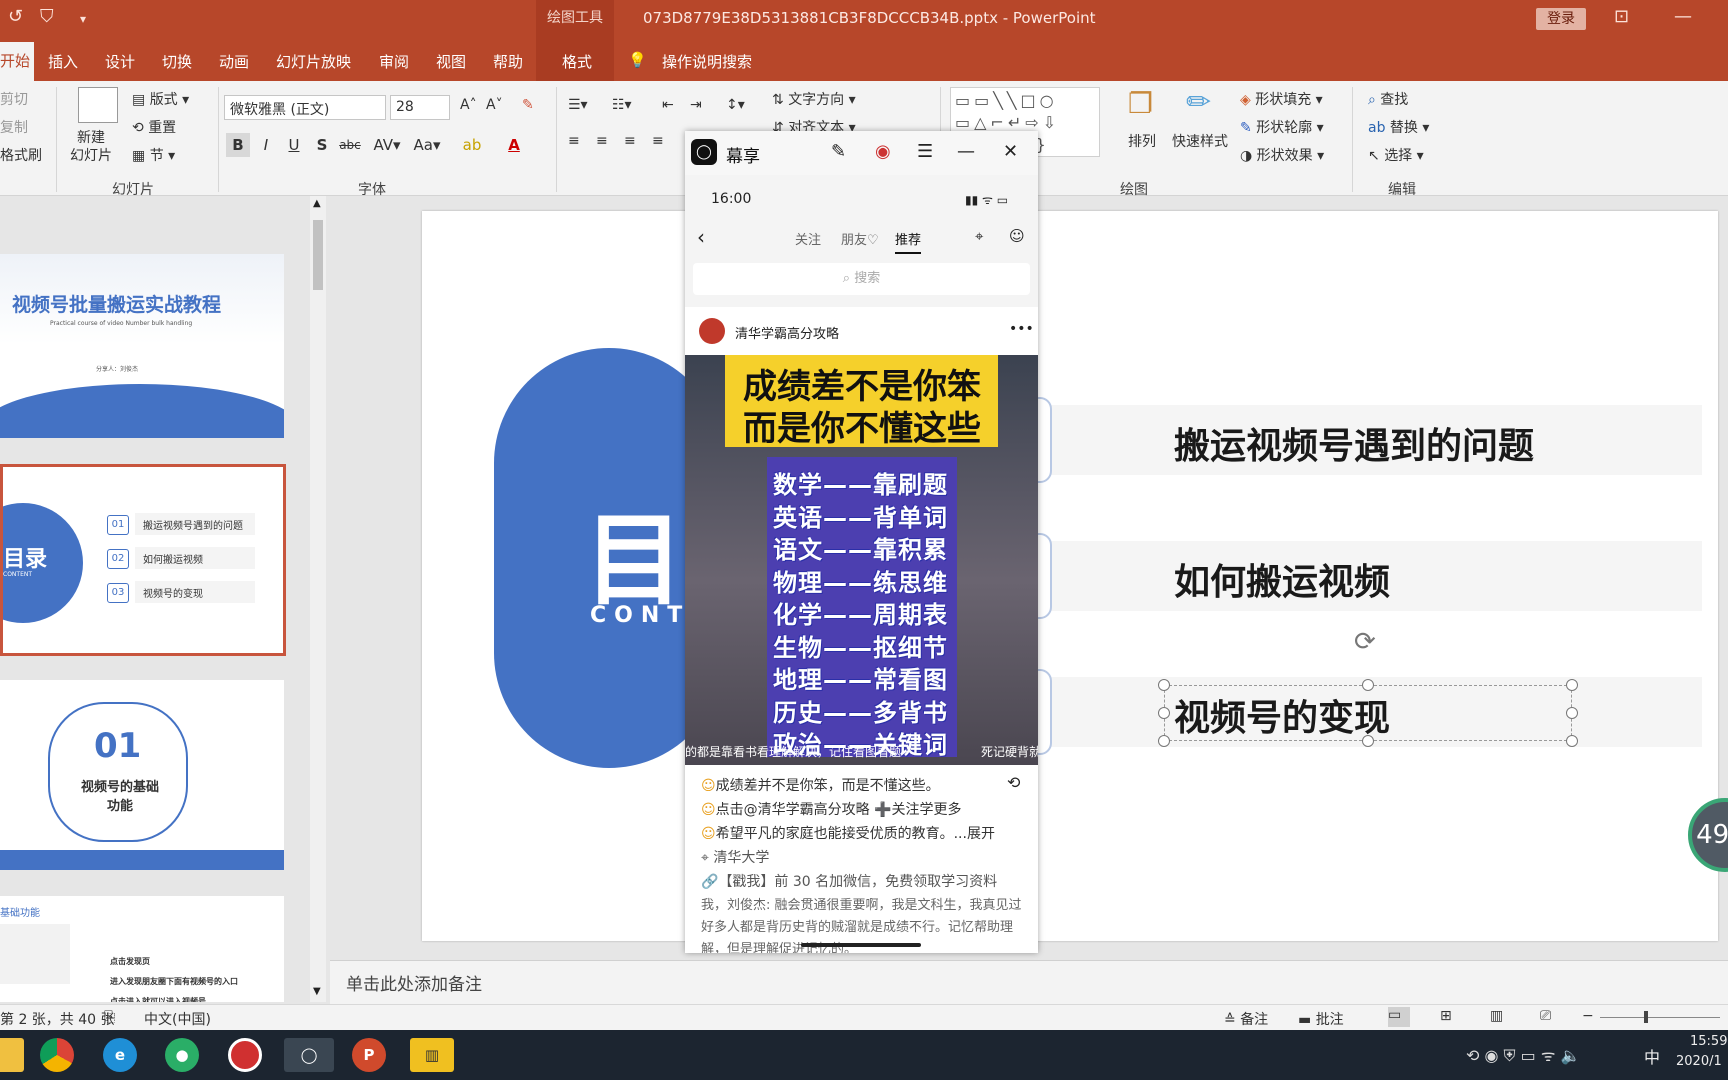  Describe the element at coordinates (472, 145) in the screenshot. I see `highlight-icon: ab` at that location.